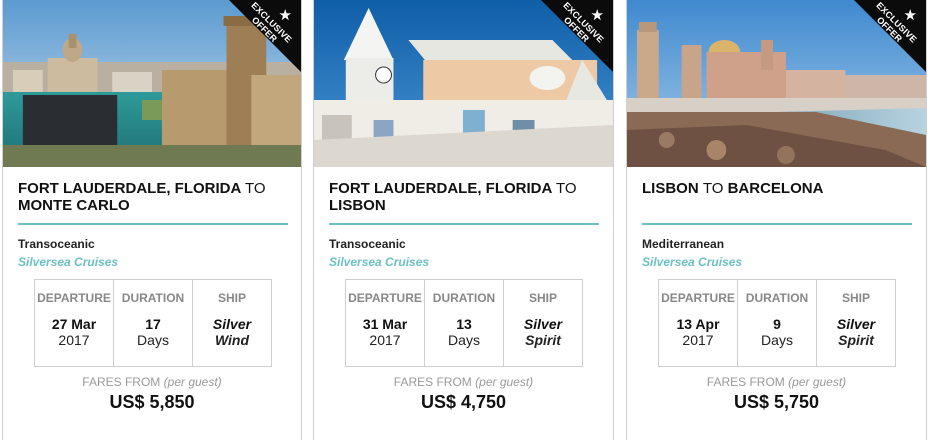 This screenshot has height=440, width=936. I want to click on duration-number: 9, so click(777, 324).